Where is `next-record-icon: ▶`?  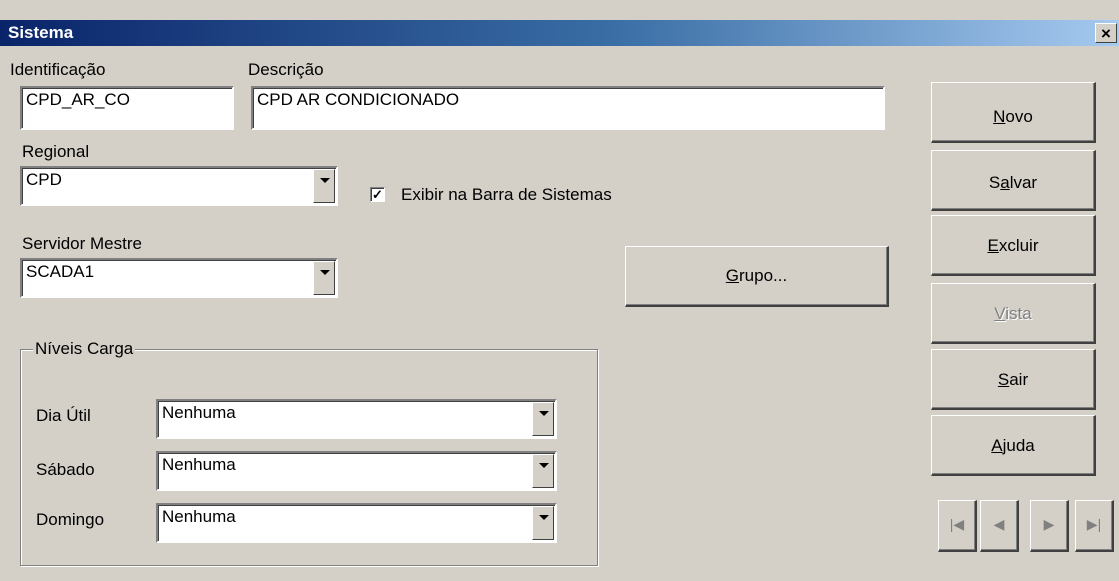
next-record-icon: ▶ is located at coordinates (1049, 524).